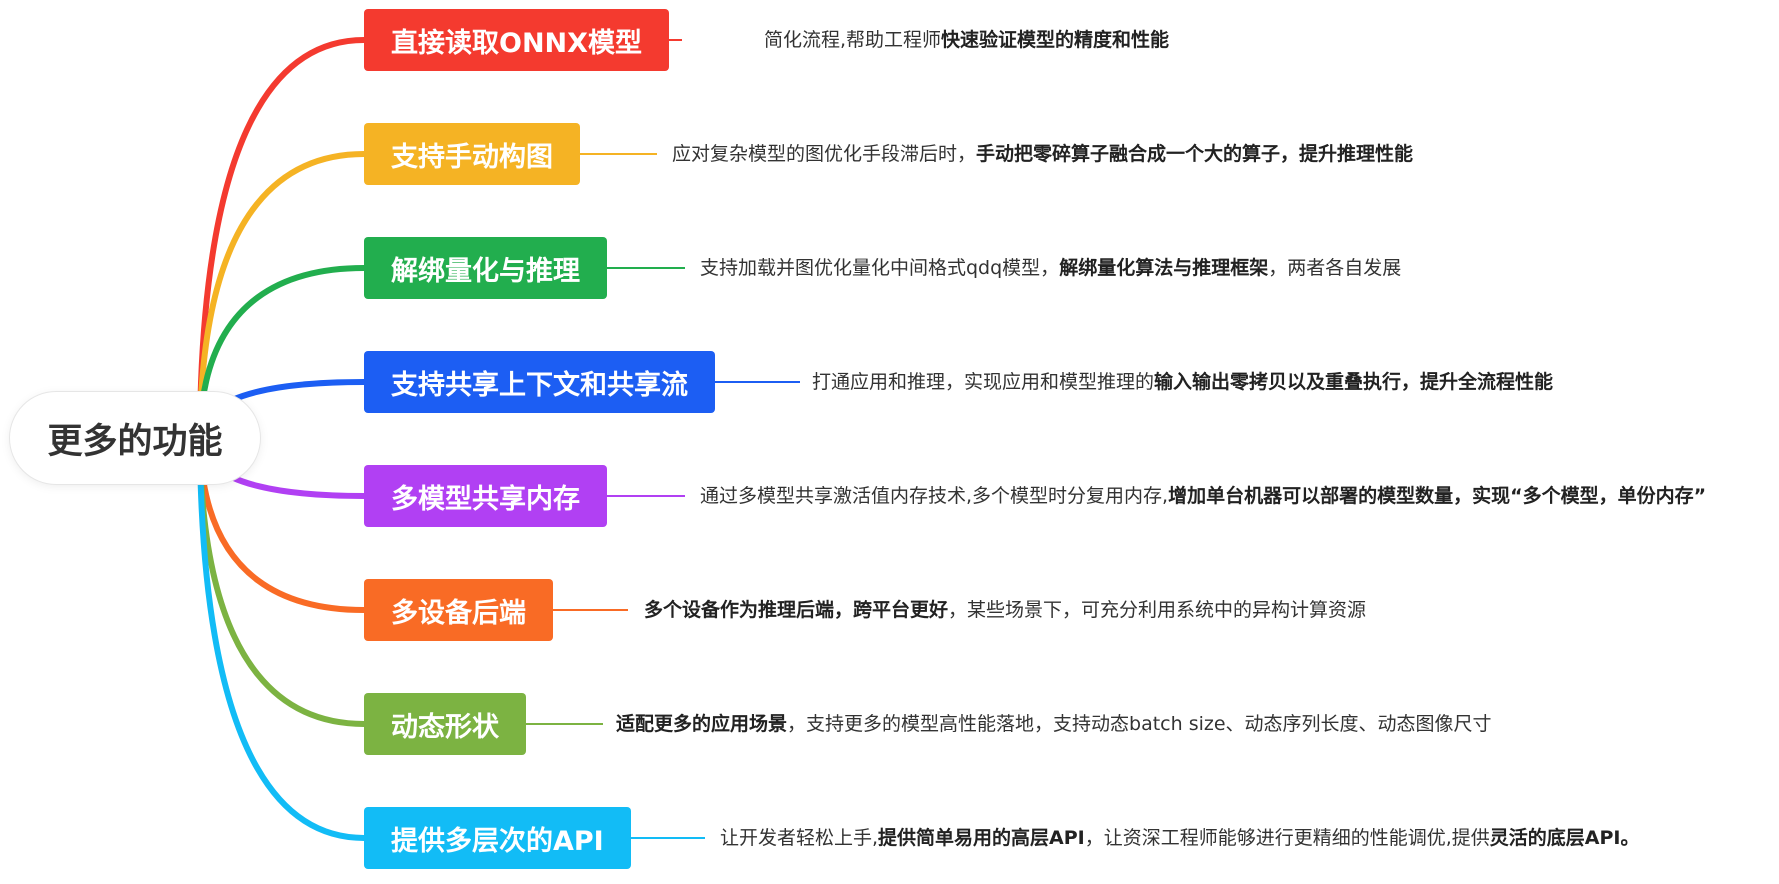  I want to click on topic-box: 动态形状, so click(445, 724).